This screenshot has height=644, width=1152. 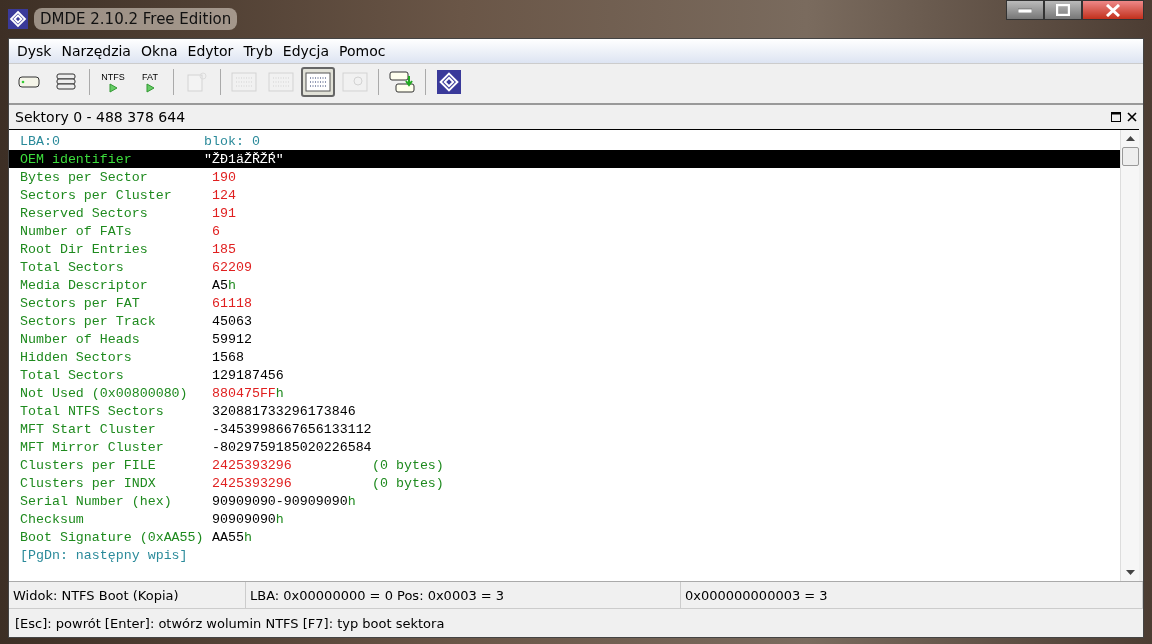 What do you see at coordinates (104, 555) in the screenshot?
I see `hint-text: [PgDn: następny wpis]` at bounding box center [104, 555].